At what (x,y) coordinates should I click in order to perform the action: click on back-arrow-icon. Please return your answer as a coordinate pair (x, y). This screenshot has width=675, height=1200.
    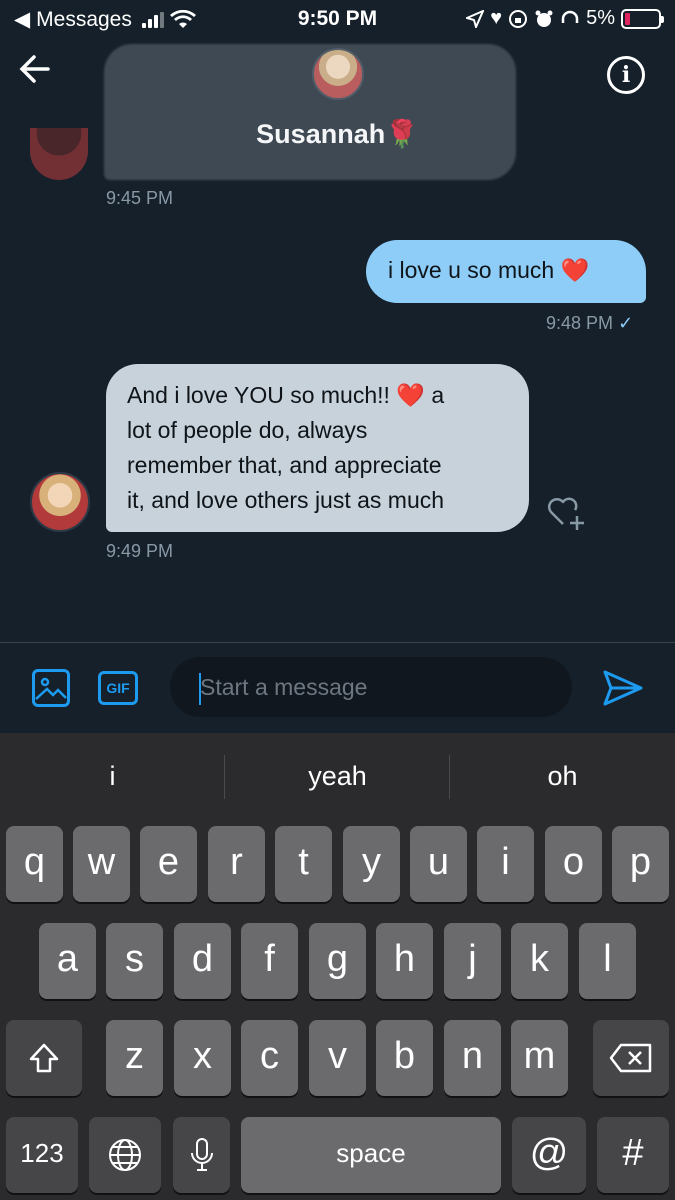
    Looking at the image, I should click on (38, 72).